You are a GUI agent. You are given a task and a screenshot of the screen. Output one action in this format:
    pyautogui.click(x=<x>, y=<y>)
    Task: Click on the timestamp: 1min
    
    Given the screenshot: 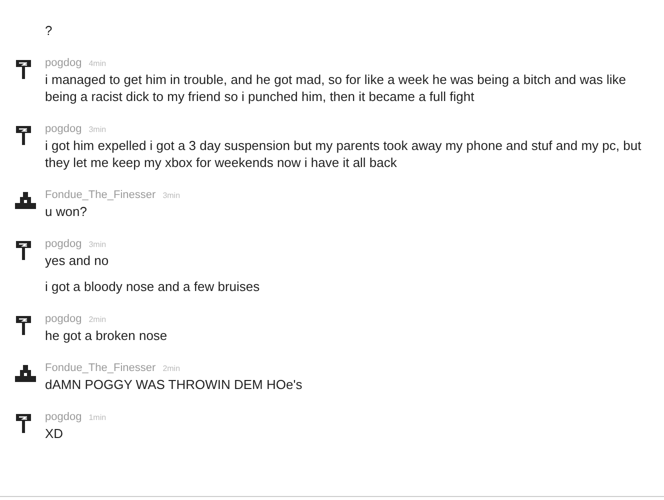 What is the action you would take?
    pyautogui.click(x=97, y=417)
    